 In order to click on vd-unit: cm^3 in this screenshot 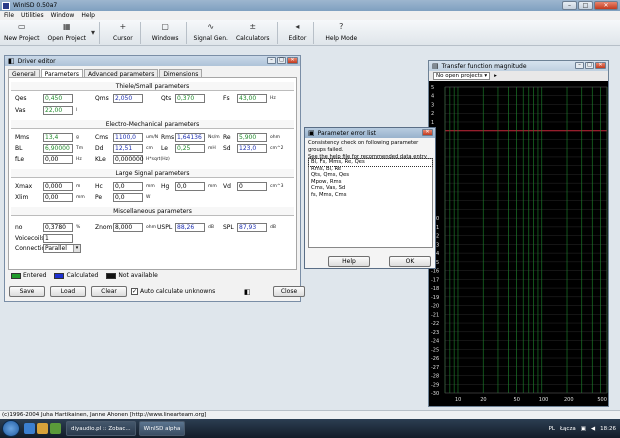, I will do `click(277, 186)`.